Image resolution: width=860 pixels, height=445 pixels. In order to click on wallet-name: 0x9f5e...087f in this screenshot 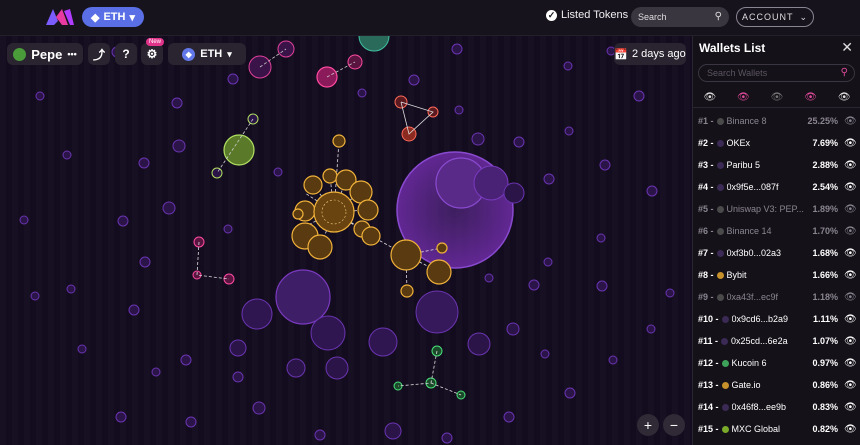, I will do `click(752, 187)`.